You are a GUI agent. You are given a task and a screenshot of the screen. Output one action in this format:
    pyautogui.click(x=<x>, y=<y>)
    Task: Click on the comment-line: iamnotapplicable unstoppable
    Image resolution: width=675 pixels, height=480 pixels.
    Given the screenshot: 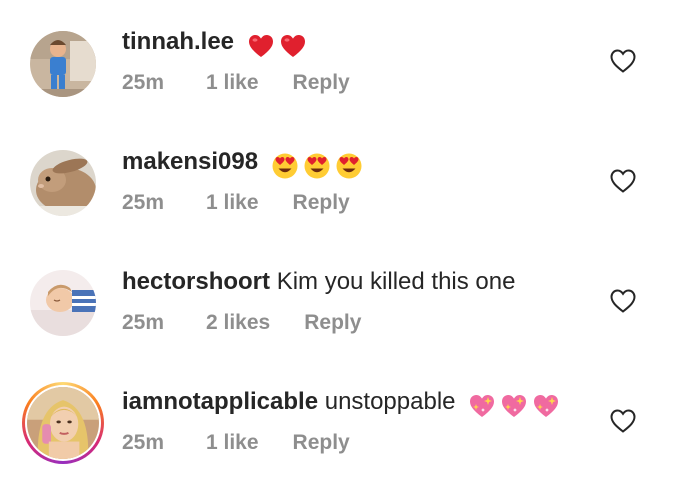 What is the action you would take?
    pyautogui.click(x=343, y=404)
    